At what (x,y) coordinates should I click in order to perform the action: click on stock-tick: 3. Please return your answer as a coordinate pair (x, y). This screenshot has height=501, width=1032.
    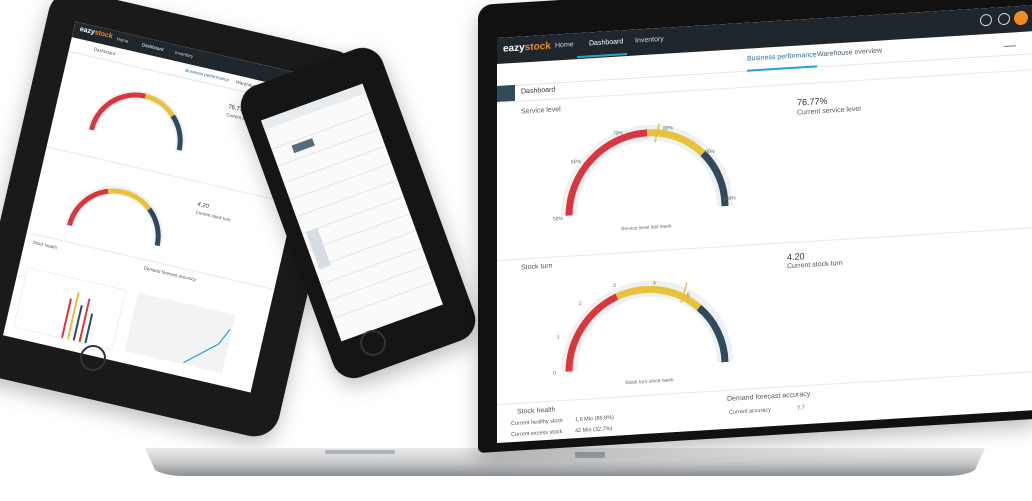
    Looking at the image, I should click on (614, 285).